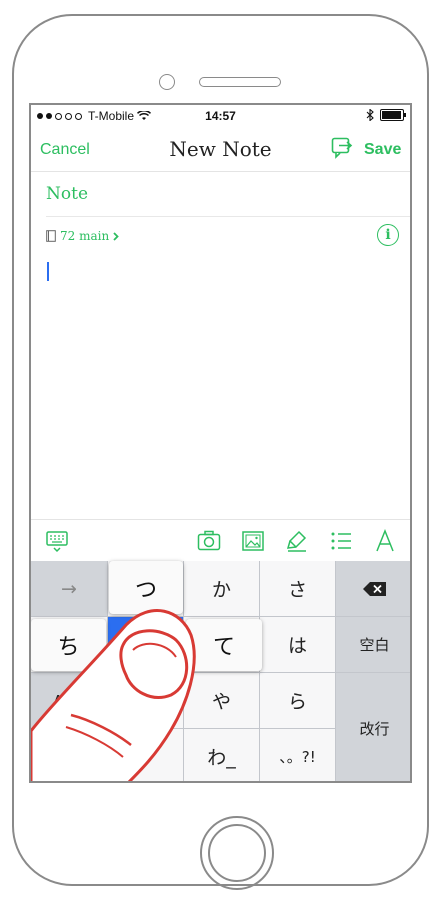 The height and width of the screenshot is (900, 441). What do you see at coordinates (341, 541) in the screenshot?
I see `list-icon` at bounding box center [341, 541].